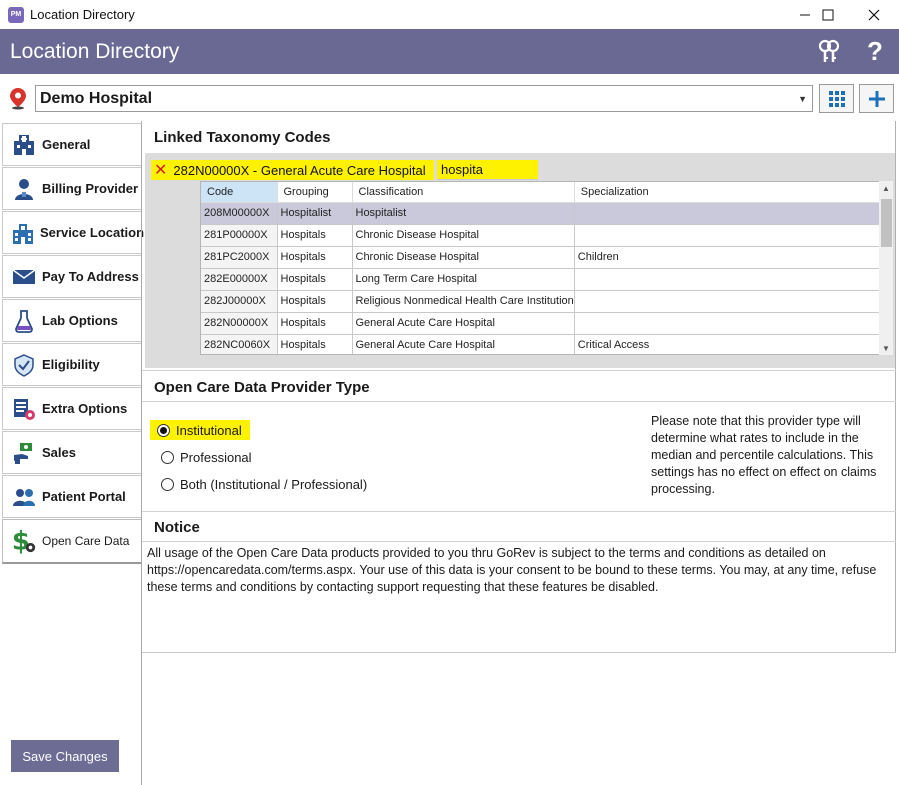 Image resolution: width=899 pixels, height=785 pixels. What do you see at coordinates (726, 257) in the screenshot?
I see `cell-specialization: Children` at bounding box center [726, 257].